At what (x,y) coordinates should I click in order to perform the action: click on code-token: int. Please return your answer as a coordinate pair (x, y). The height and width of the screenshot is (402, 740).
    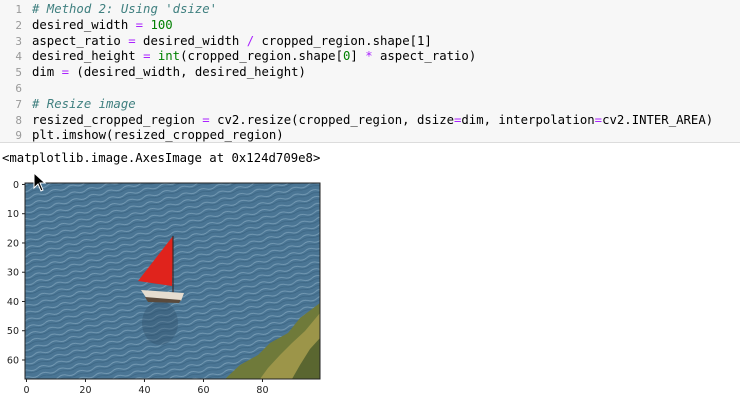
    Looking at the image, I should click on (169, 56).